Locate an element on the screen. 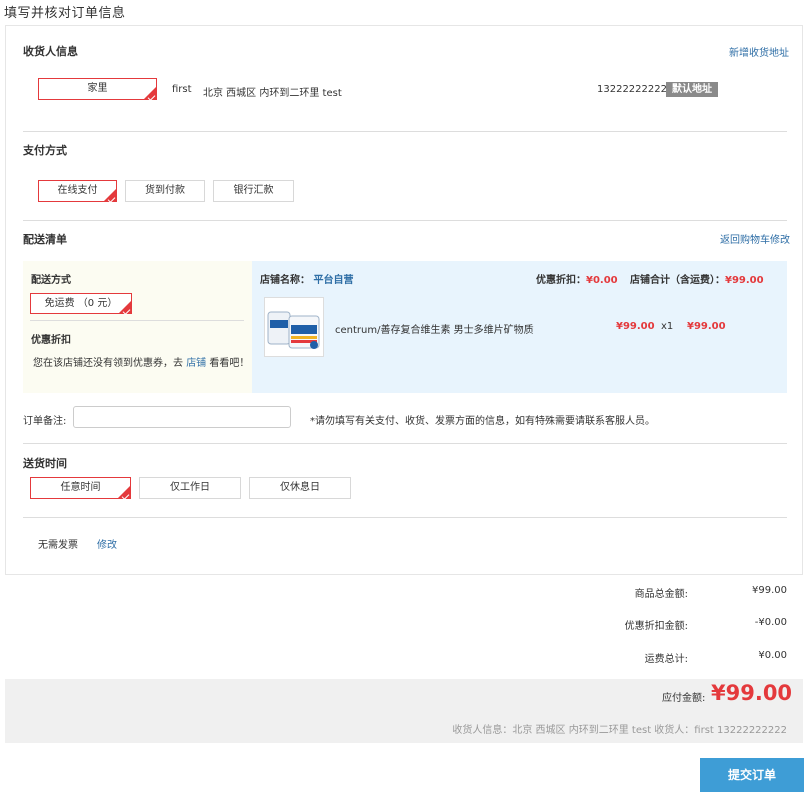  product-subtotal: ¥99.00 is located at coordinates (706, 326).